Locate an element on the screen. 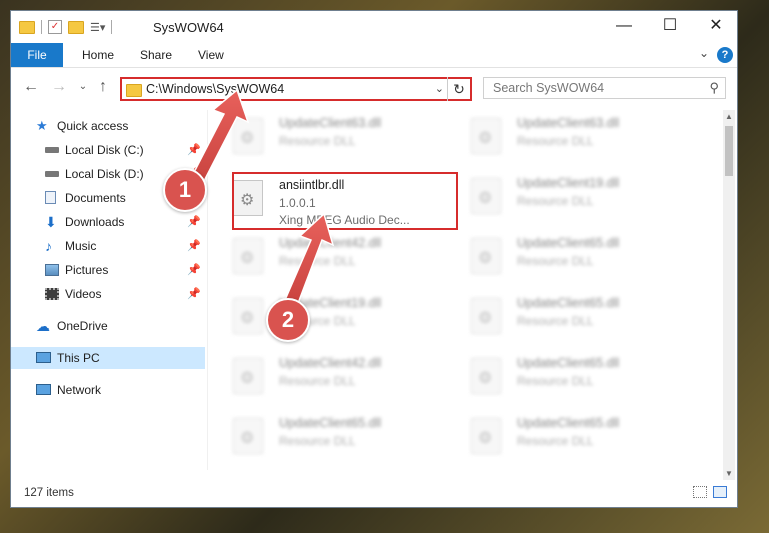 This screenshot has height=533, width=769. quick-access-toolbar: ✓ ☰▾ is located at coordinates (66, 27).